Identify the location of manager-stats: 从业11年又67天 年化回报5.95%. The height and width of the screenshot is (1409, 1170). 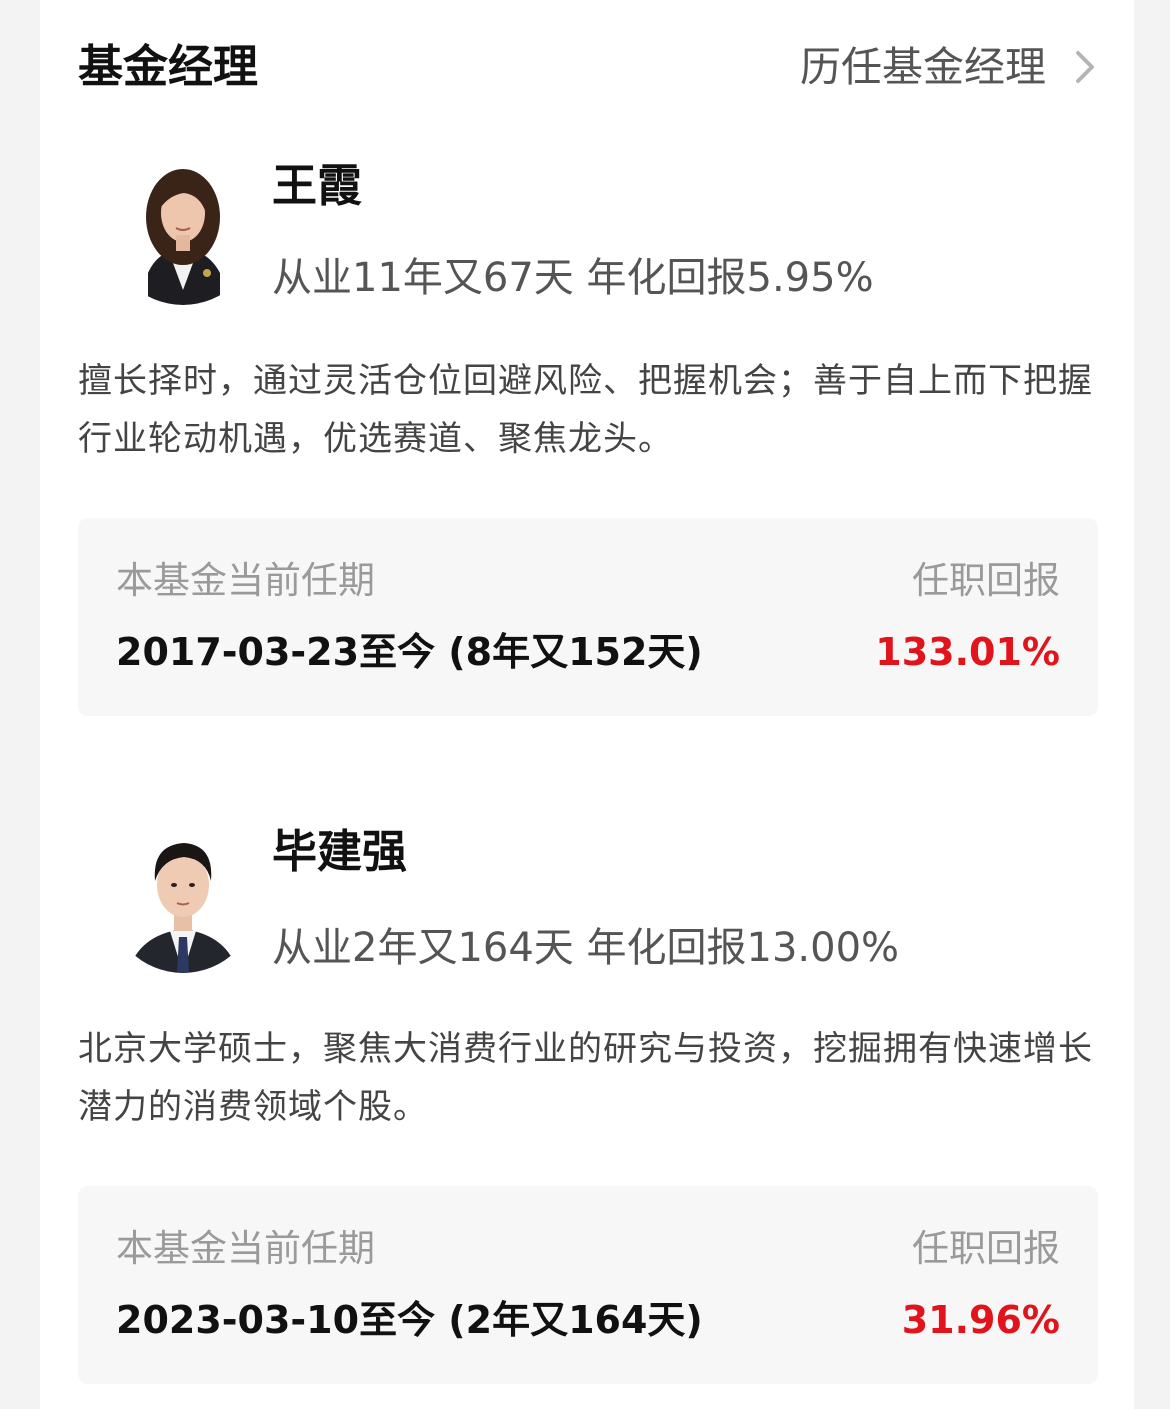
(573, 278).